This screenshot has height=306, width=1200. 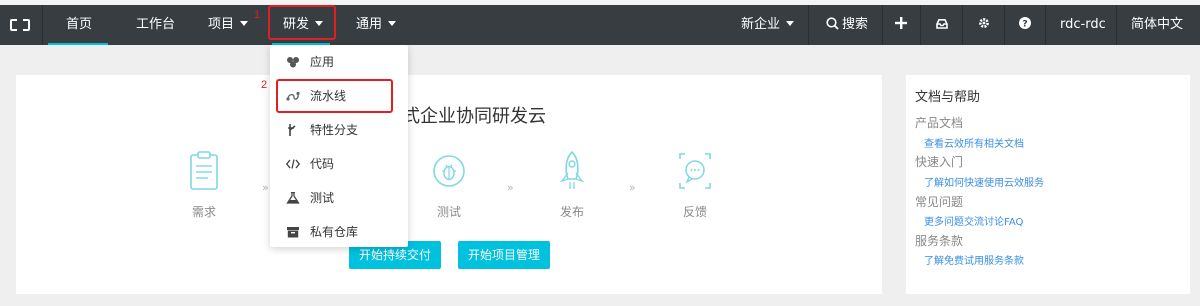 I want to click on menu-item-code: 代码, so click(x=339, y=164).